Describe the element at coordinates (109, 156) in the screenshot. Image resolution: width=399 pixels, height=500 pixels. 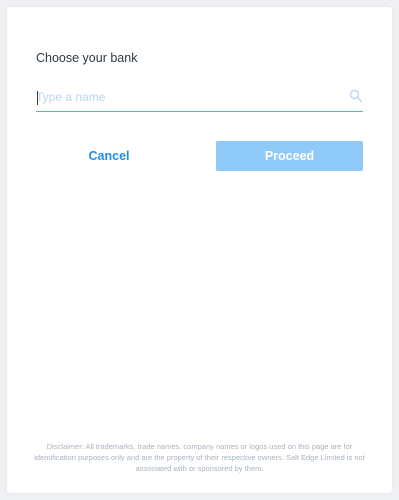
I see `cancel-button: Cancel` at that location.